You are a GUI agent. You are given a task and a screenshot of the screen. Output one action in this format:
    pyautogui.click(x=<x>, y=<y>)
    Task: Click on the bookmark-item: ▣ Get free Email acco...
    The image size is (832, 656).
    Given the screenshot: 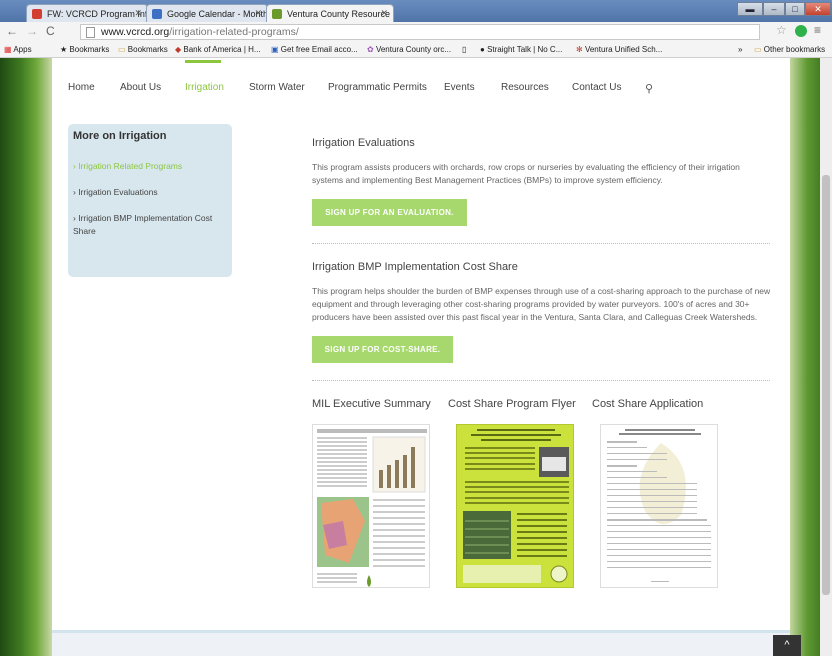 What is the action you would take?
    pyautogui.click(x=314, y=49)
    